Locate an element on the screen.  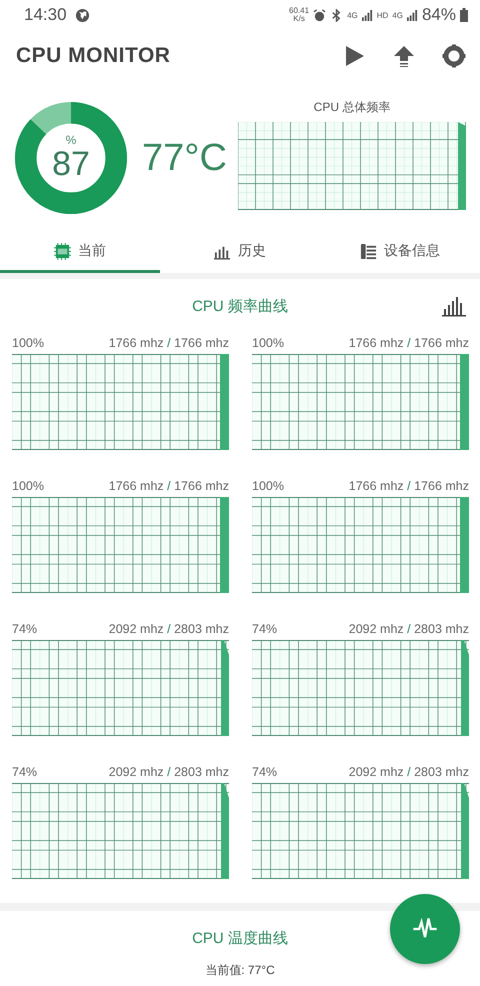
bluetooth-icon is located at coordinates (337, 15).